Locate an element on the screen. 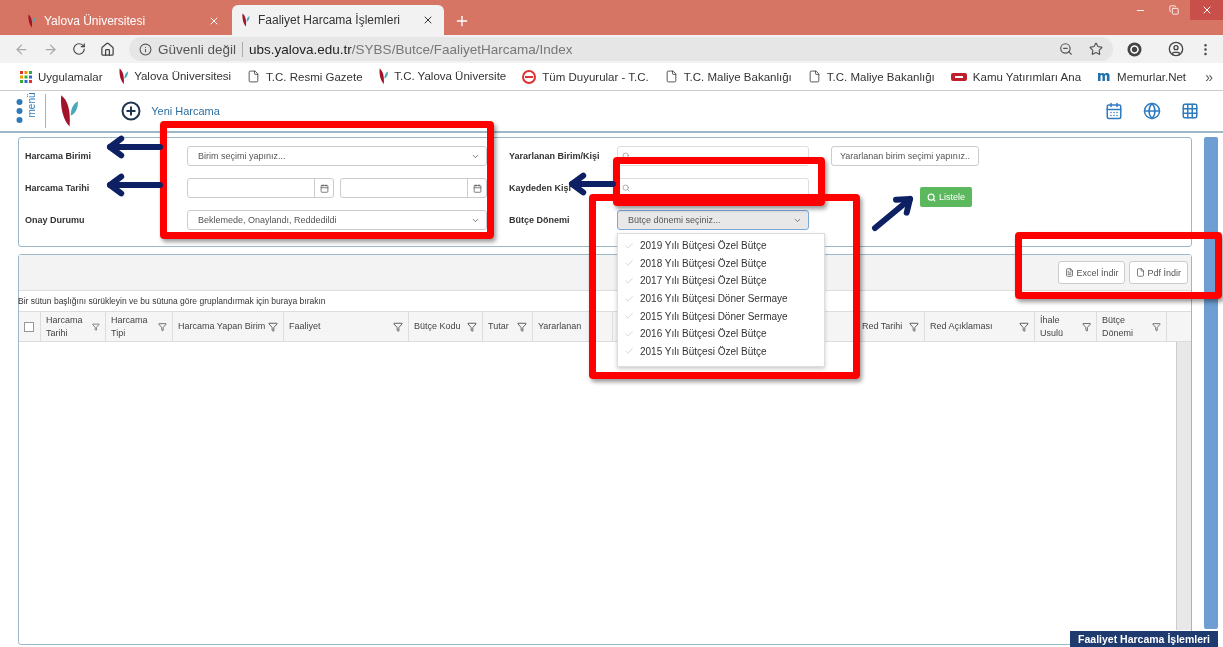 Image resolution: width=1223 pixels, height=647 pixels. dropdown-option: 2017 Yılı Bütçesi Özel Bütçe is located at coordinates (721, 281).